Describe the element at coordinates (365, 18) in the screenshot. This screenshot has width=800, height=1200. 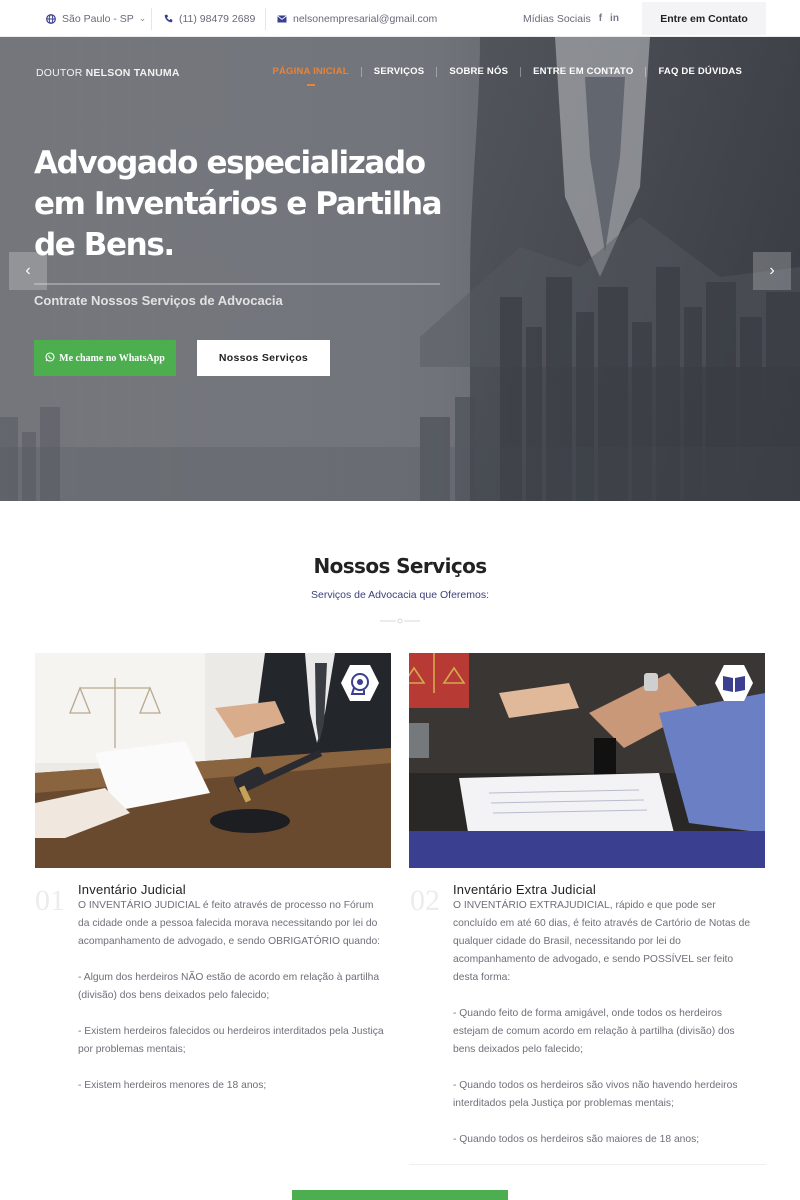
I see `email-text: nelsonempresarial@gmail.com` at that location.